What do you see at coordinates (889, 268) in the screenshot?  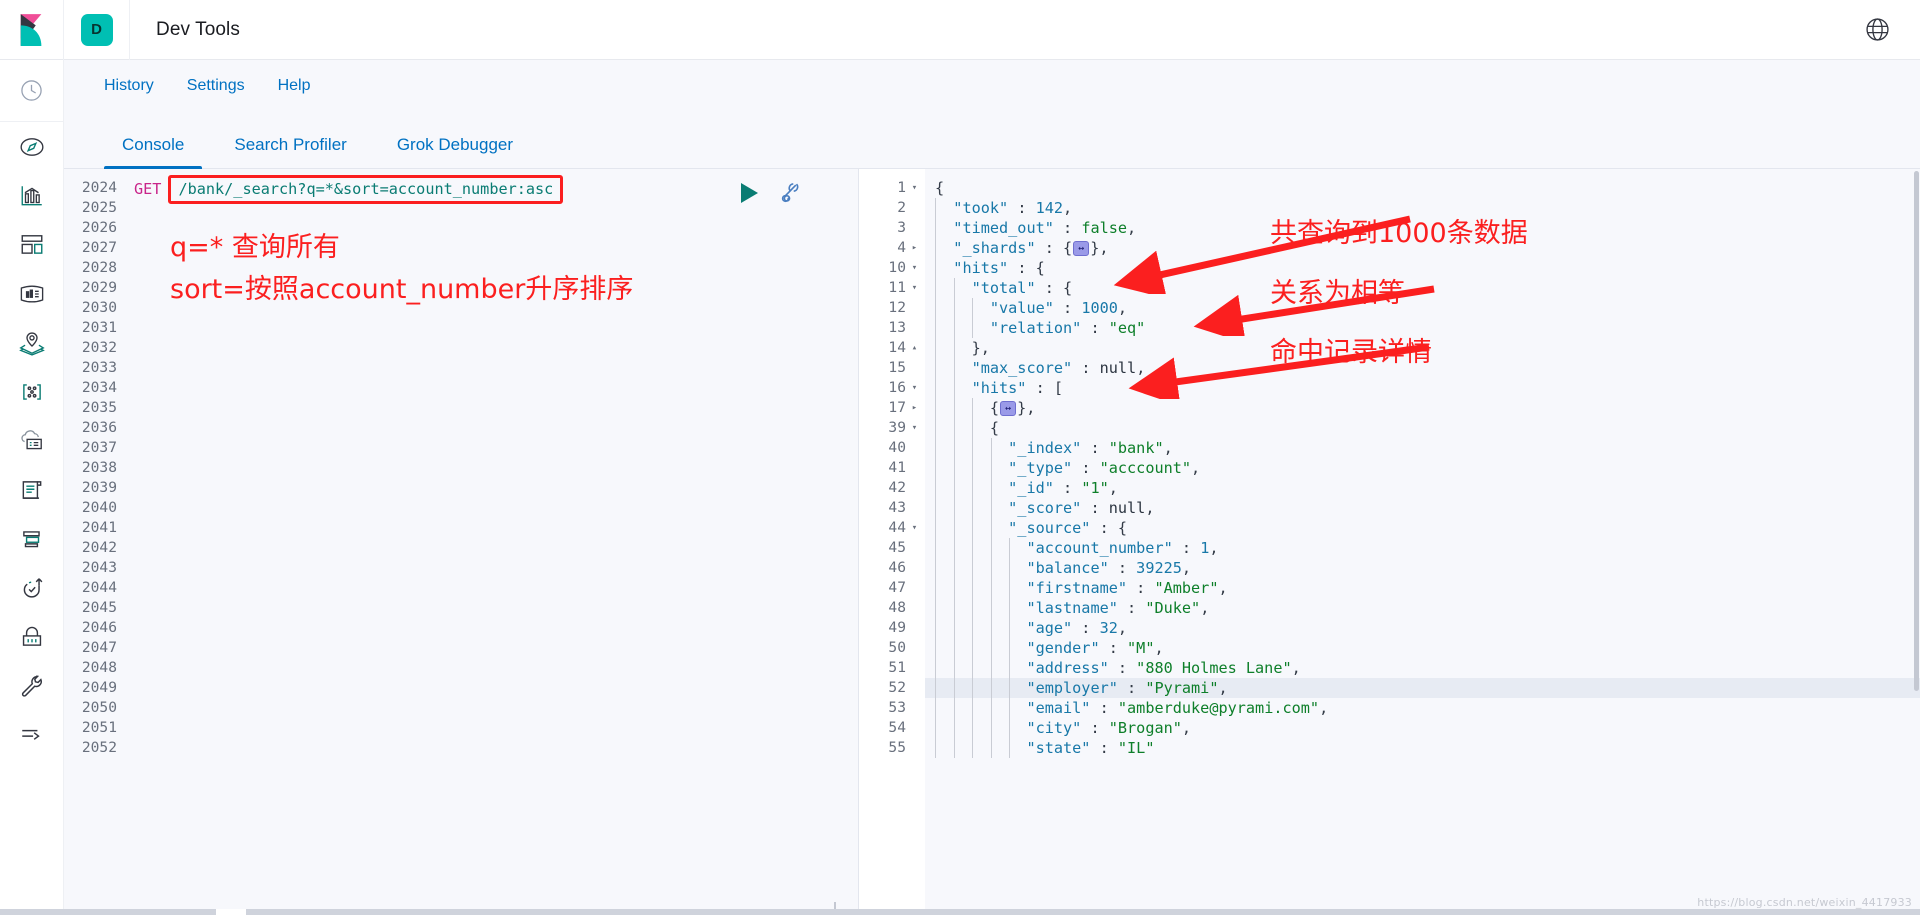 I see `response-line-number: 10 ▾` at bounding box center [889, 268].